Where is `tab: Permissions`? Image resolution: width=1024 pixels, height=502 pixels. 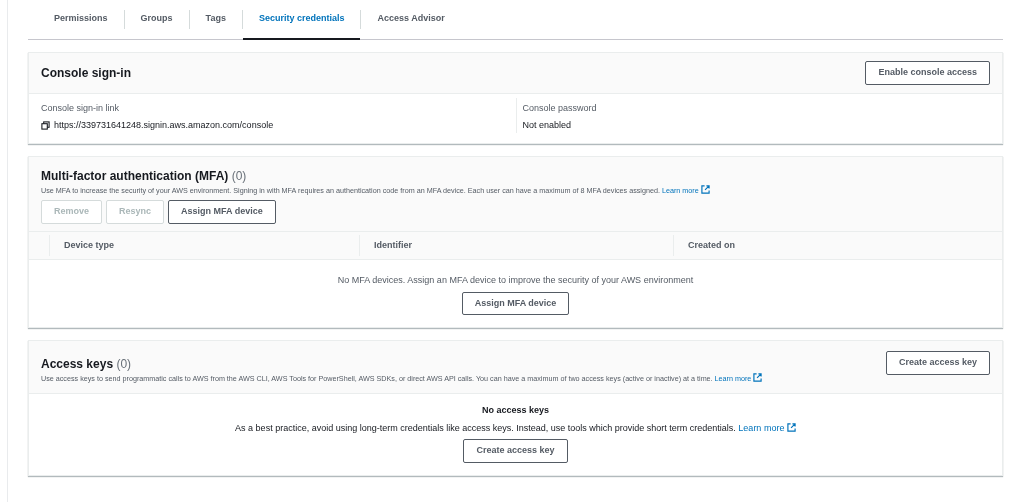 tab: Permissions is located at coordinates (81, 20).